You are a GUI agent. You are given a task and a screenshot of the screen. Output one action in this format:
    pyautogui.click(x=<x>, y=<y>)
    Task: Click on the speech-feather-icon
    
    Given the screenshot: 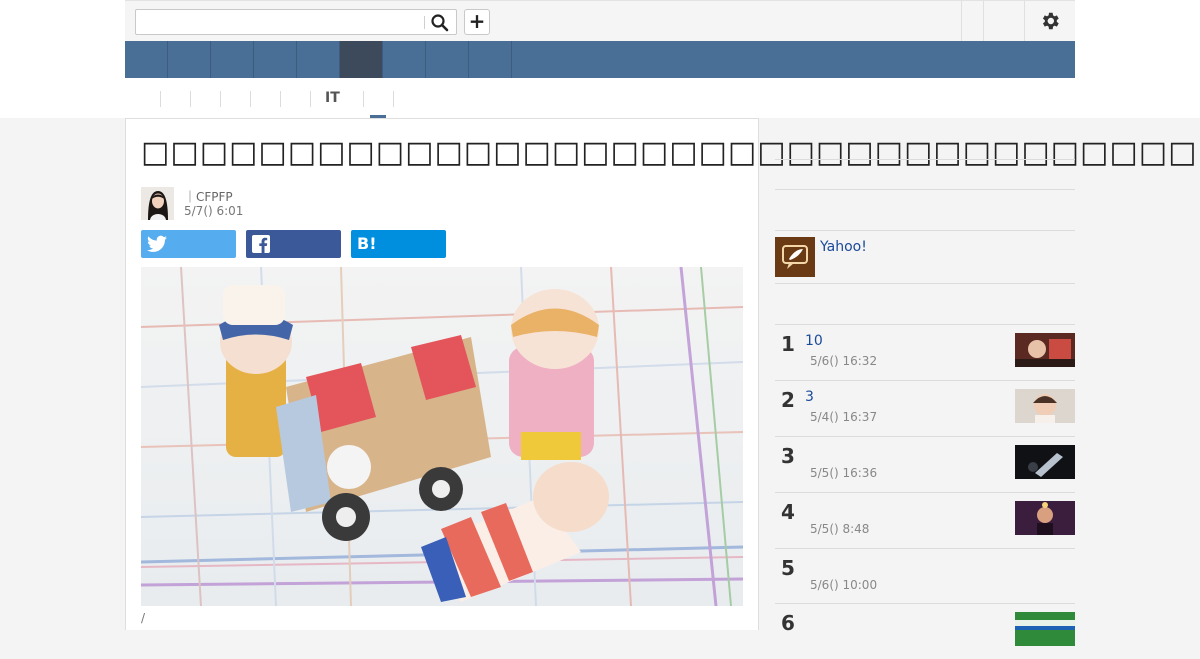 What is the action you would take?
    pyautogui.click(x=795, y=257)
    